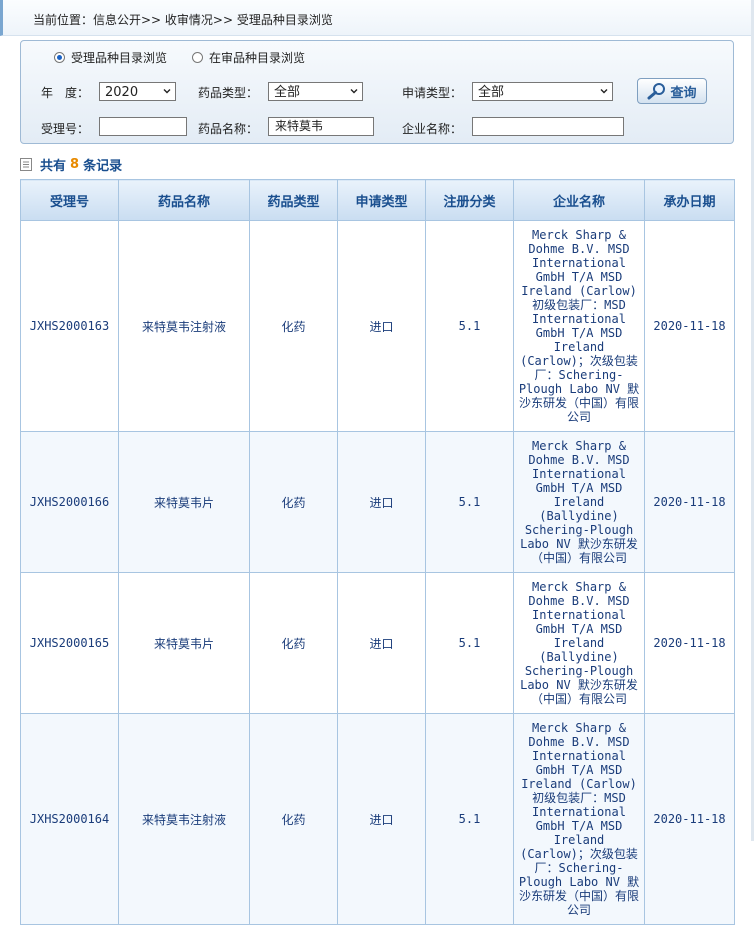 The width and height of the screenshot is (754, 925). What do you see at coordinates (69, 643) in the screenshot?
I see `cell-accept-no: JXHS2000165` at bounding box center [69, 643].